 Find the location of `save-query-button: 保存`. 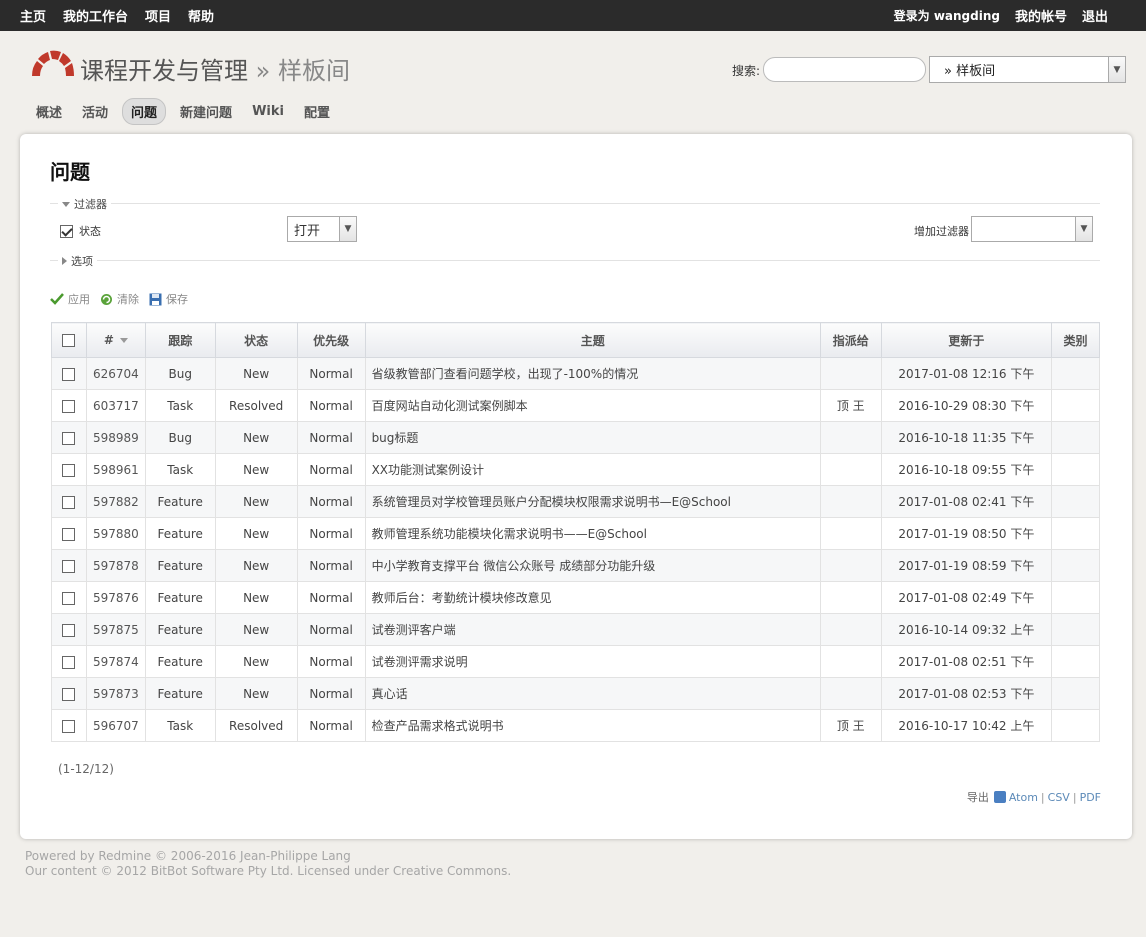

save-query-button: 保存 is located at coordinates (168, 299).